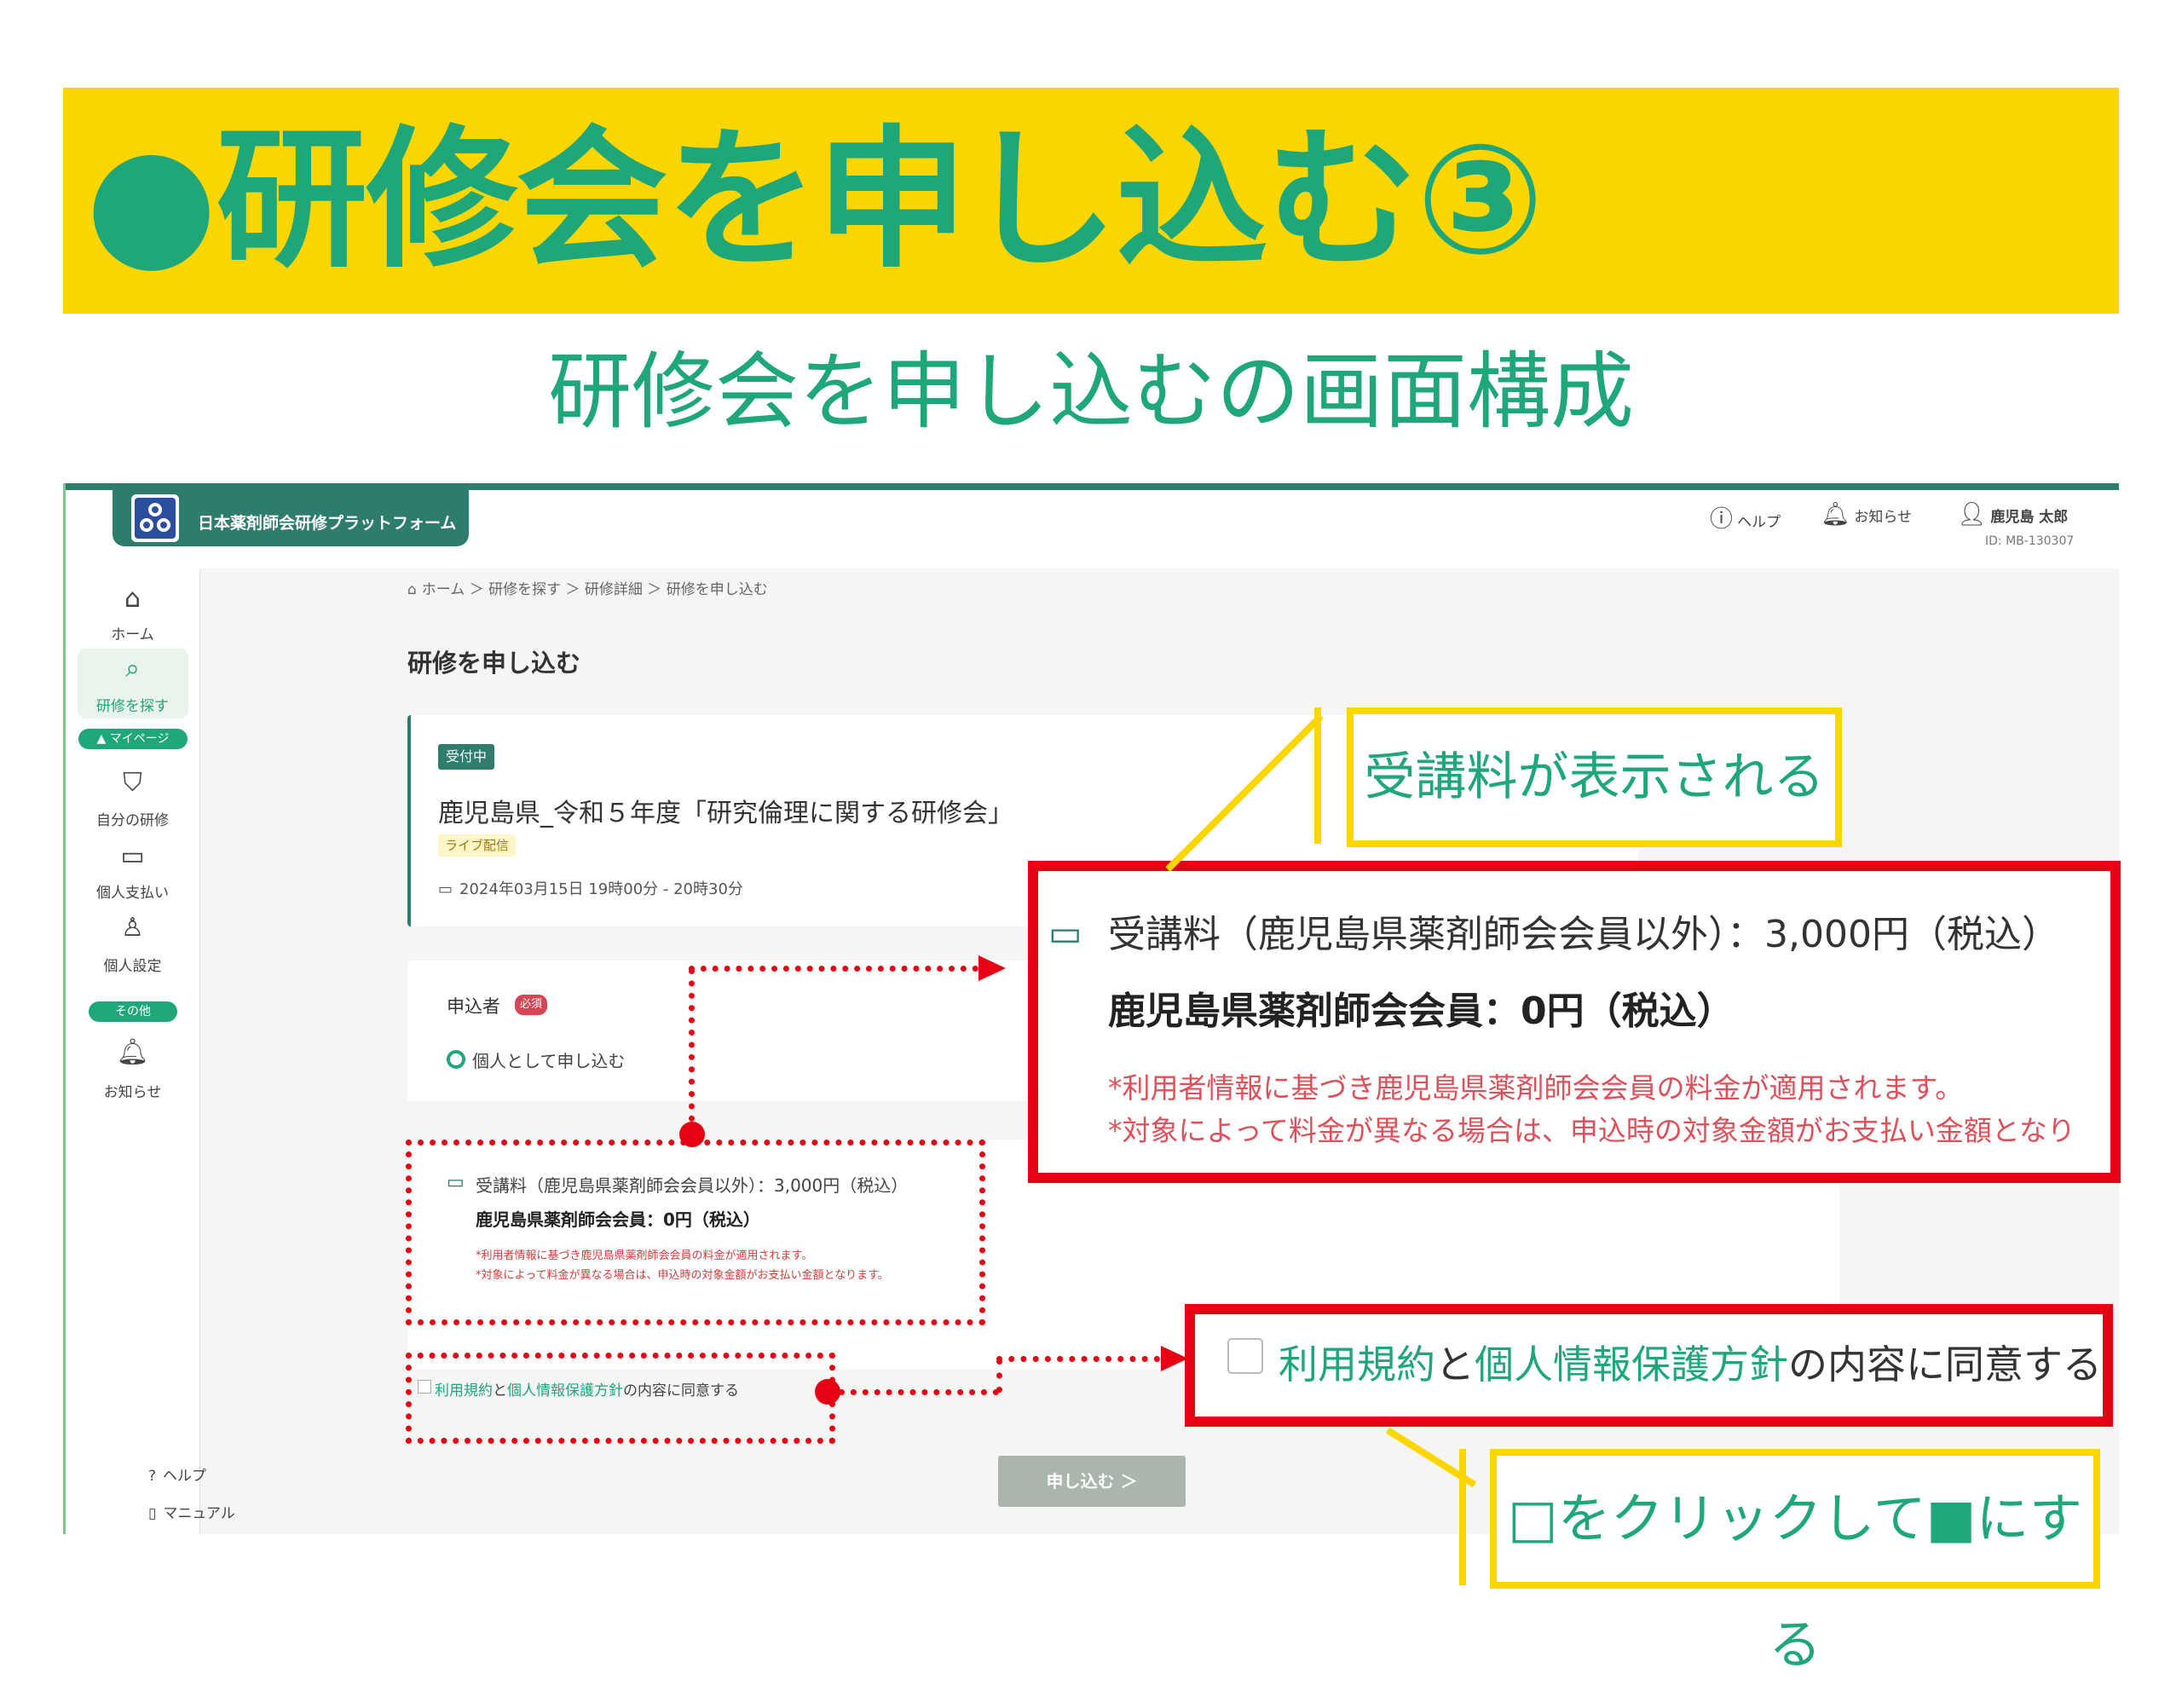 The height and width of the screenshot is (1708, 2182). Describe the element at coordinates (445, 889) in the screenshot. I see `calendar-icon: ▭` at that location.